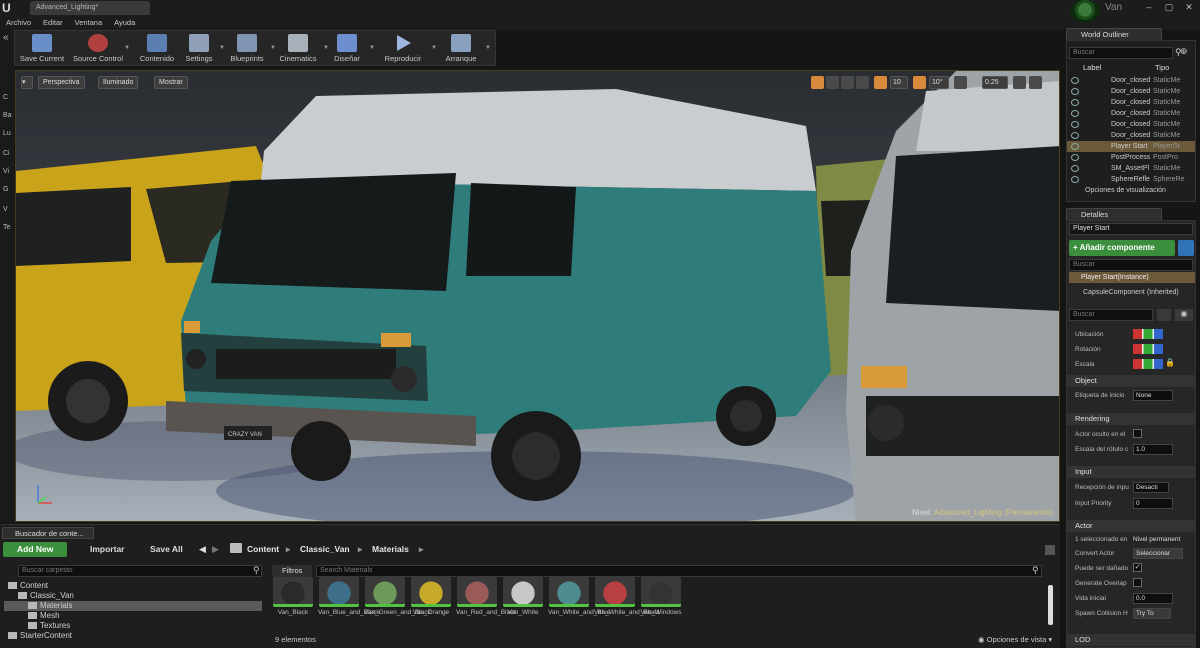  I want to click on blueprints-button: Blueprints, so click(247, 49).